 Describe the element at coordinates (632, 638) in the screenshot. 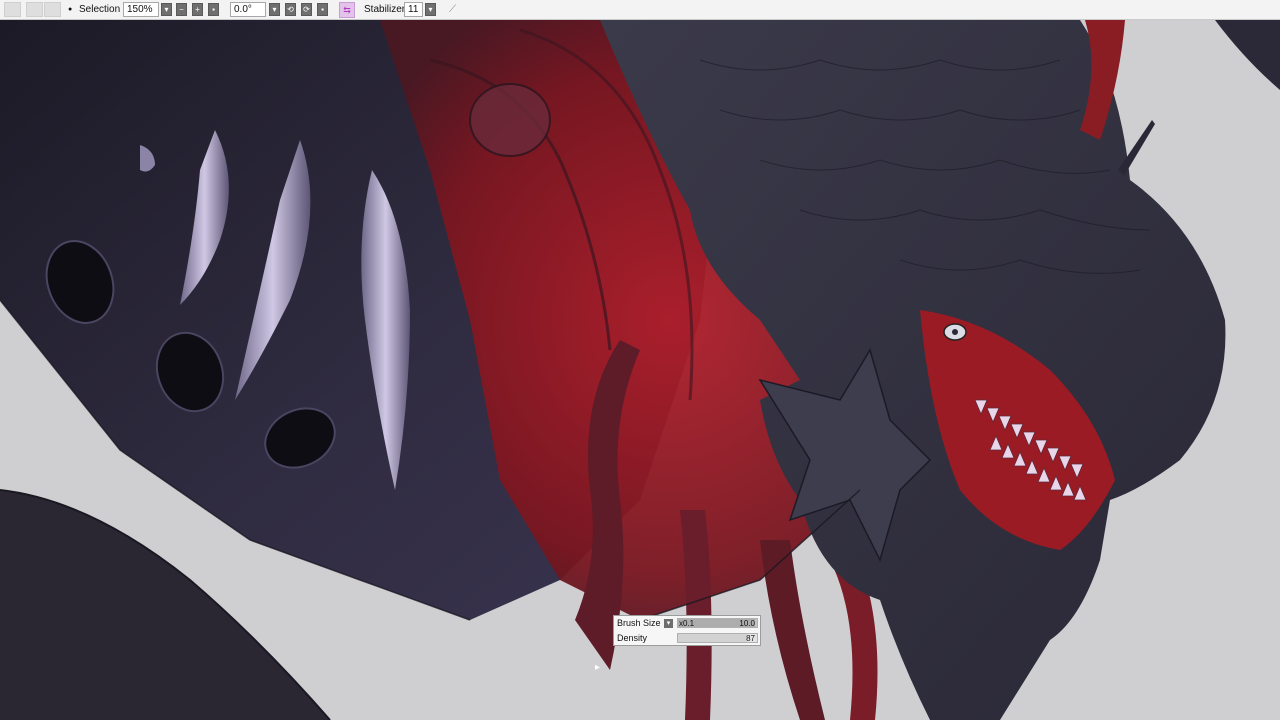

I see `density-label: Density` at that location.